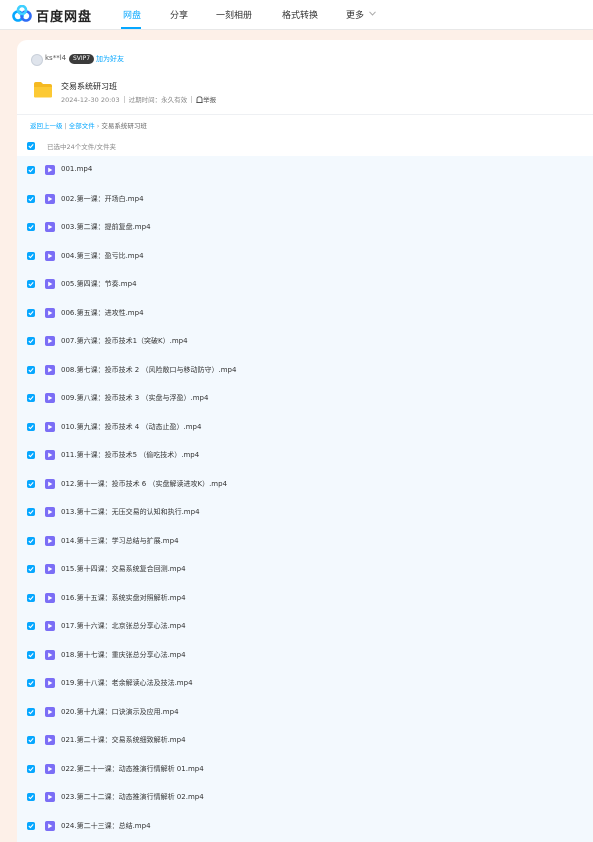 This screenshot has height=842, width=593. What do you see at coordinates (305, 484) in the screenshot?
I see `file-row: 012.第十一课：投币技术 6 （实盘解读进攻K）.mp4` at bounding box center [305, 484].